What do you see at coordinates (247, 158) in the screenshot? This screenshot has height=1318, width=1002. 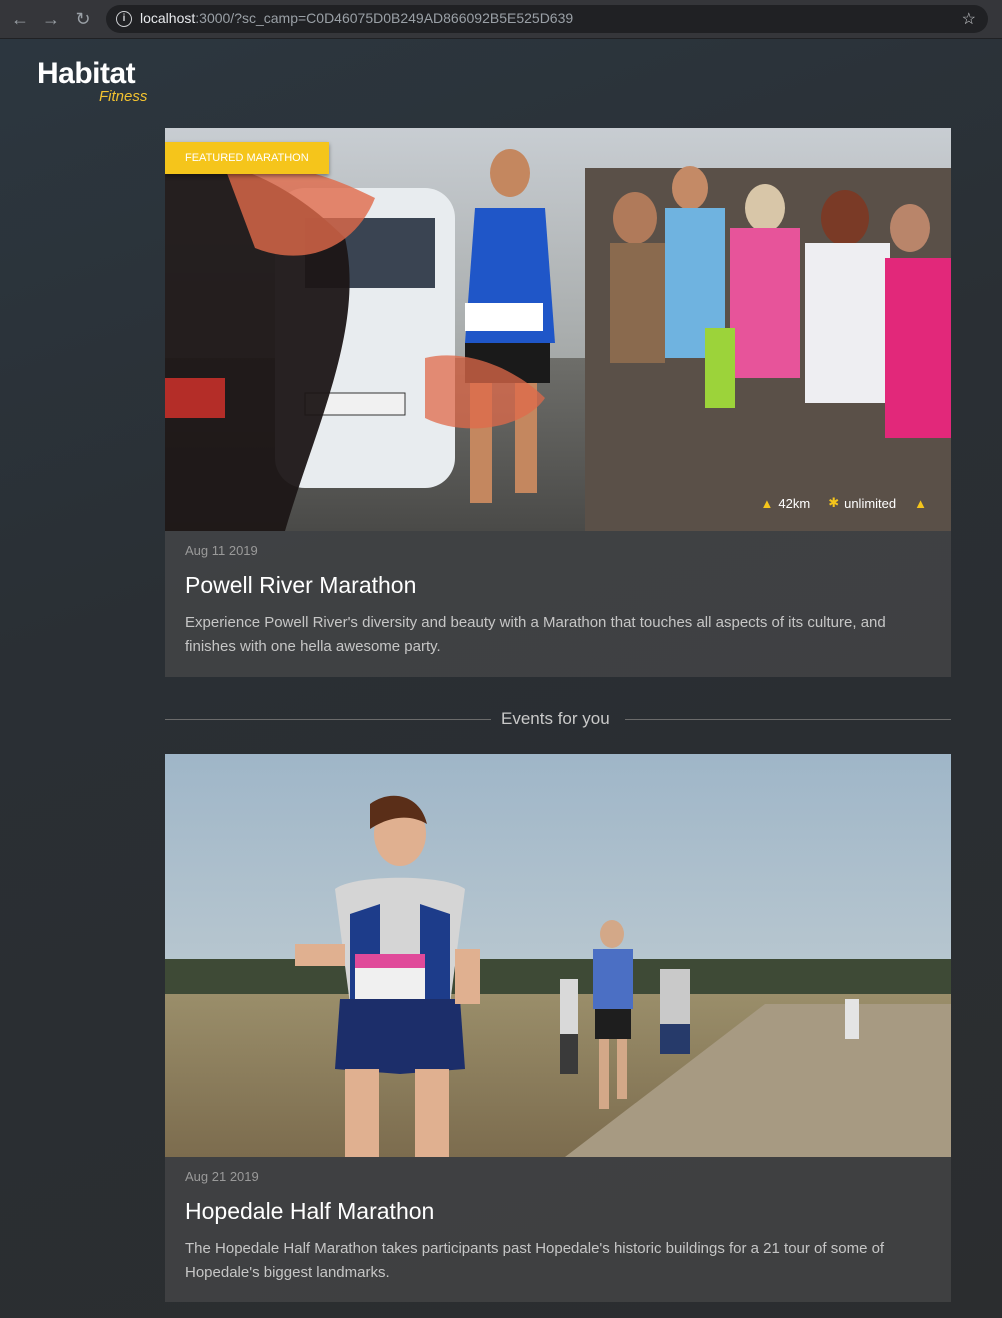 I see `featured-badge: FEATURED MARATHON` at bounding box center [247, 158].